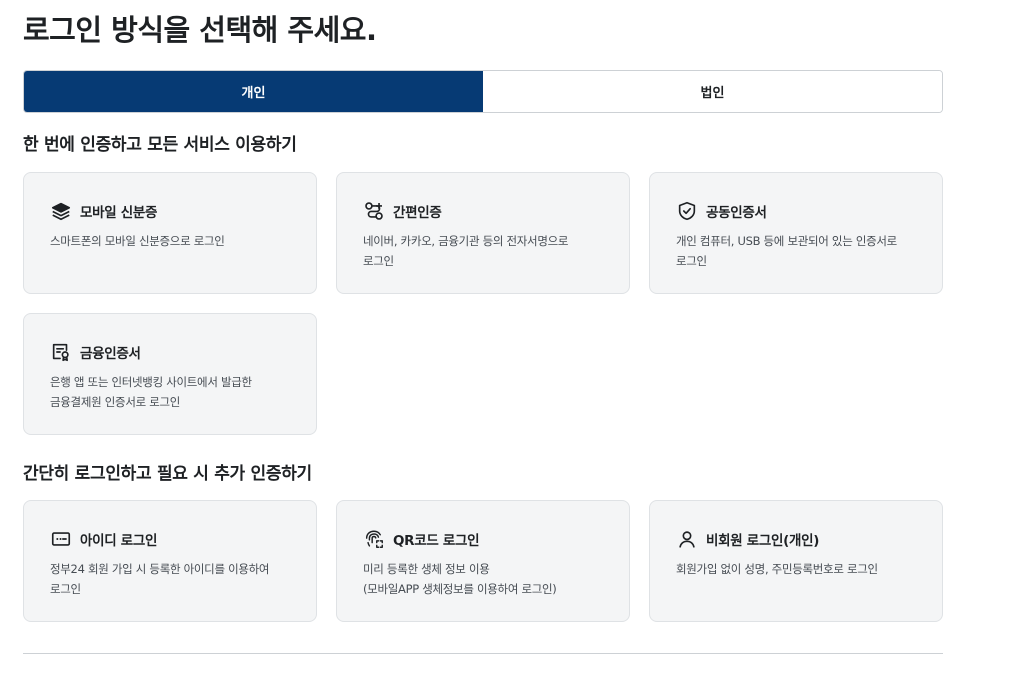 Image resolution: width=1024 pixels, height=674 pixels. I want to click on card-description: 네이버, 카카오, 금융기관 등의 전자서명으로 로그인, so click(466, 251).